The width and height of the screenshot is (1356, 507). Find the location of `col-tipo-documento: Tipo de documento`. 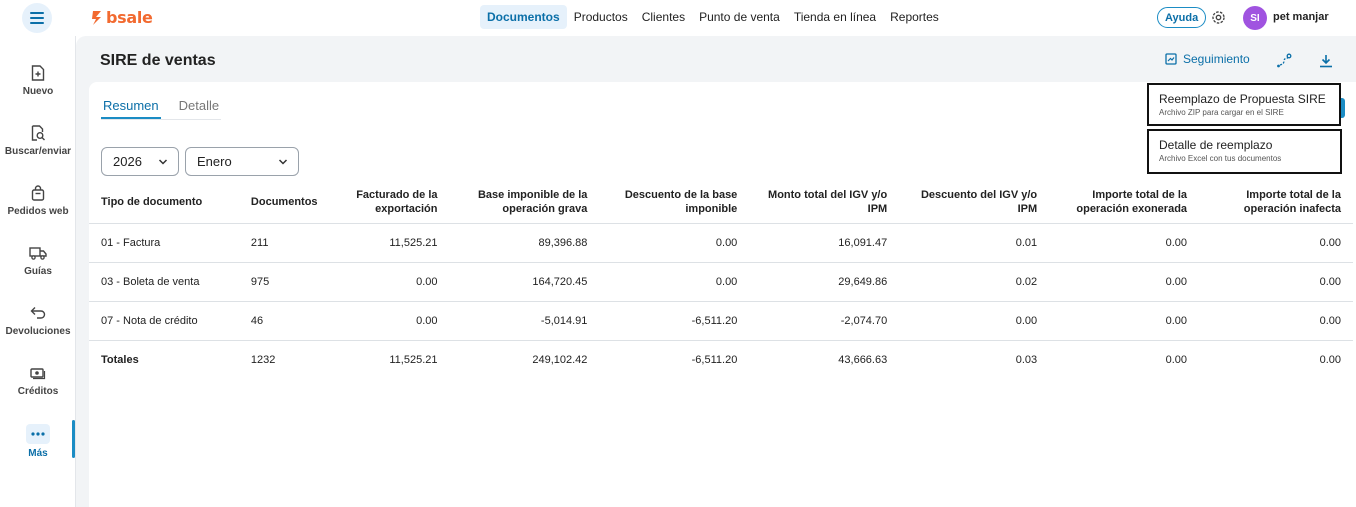

col-tipo-documento: Tipo de documento is located at coordinates (164, 202).